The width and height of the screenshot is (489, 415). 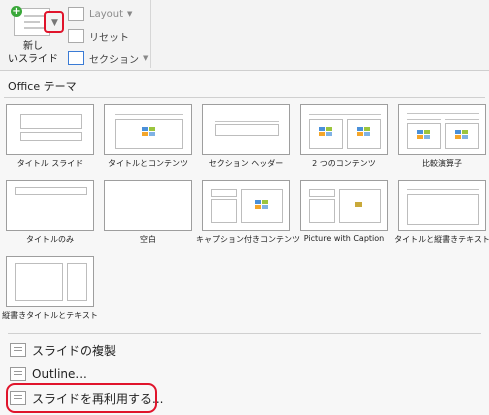 I want to click on layout-label: 比較演算子, so click(x=442, y=163).